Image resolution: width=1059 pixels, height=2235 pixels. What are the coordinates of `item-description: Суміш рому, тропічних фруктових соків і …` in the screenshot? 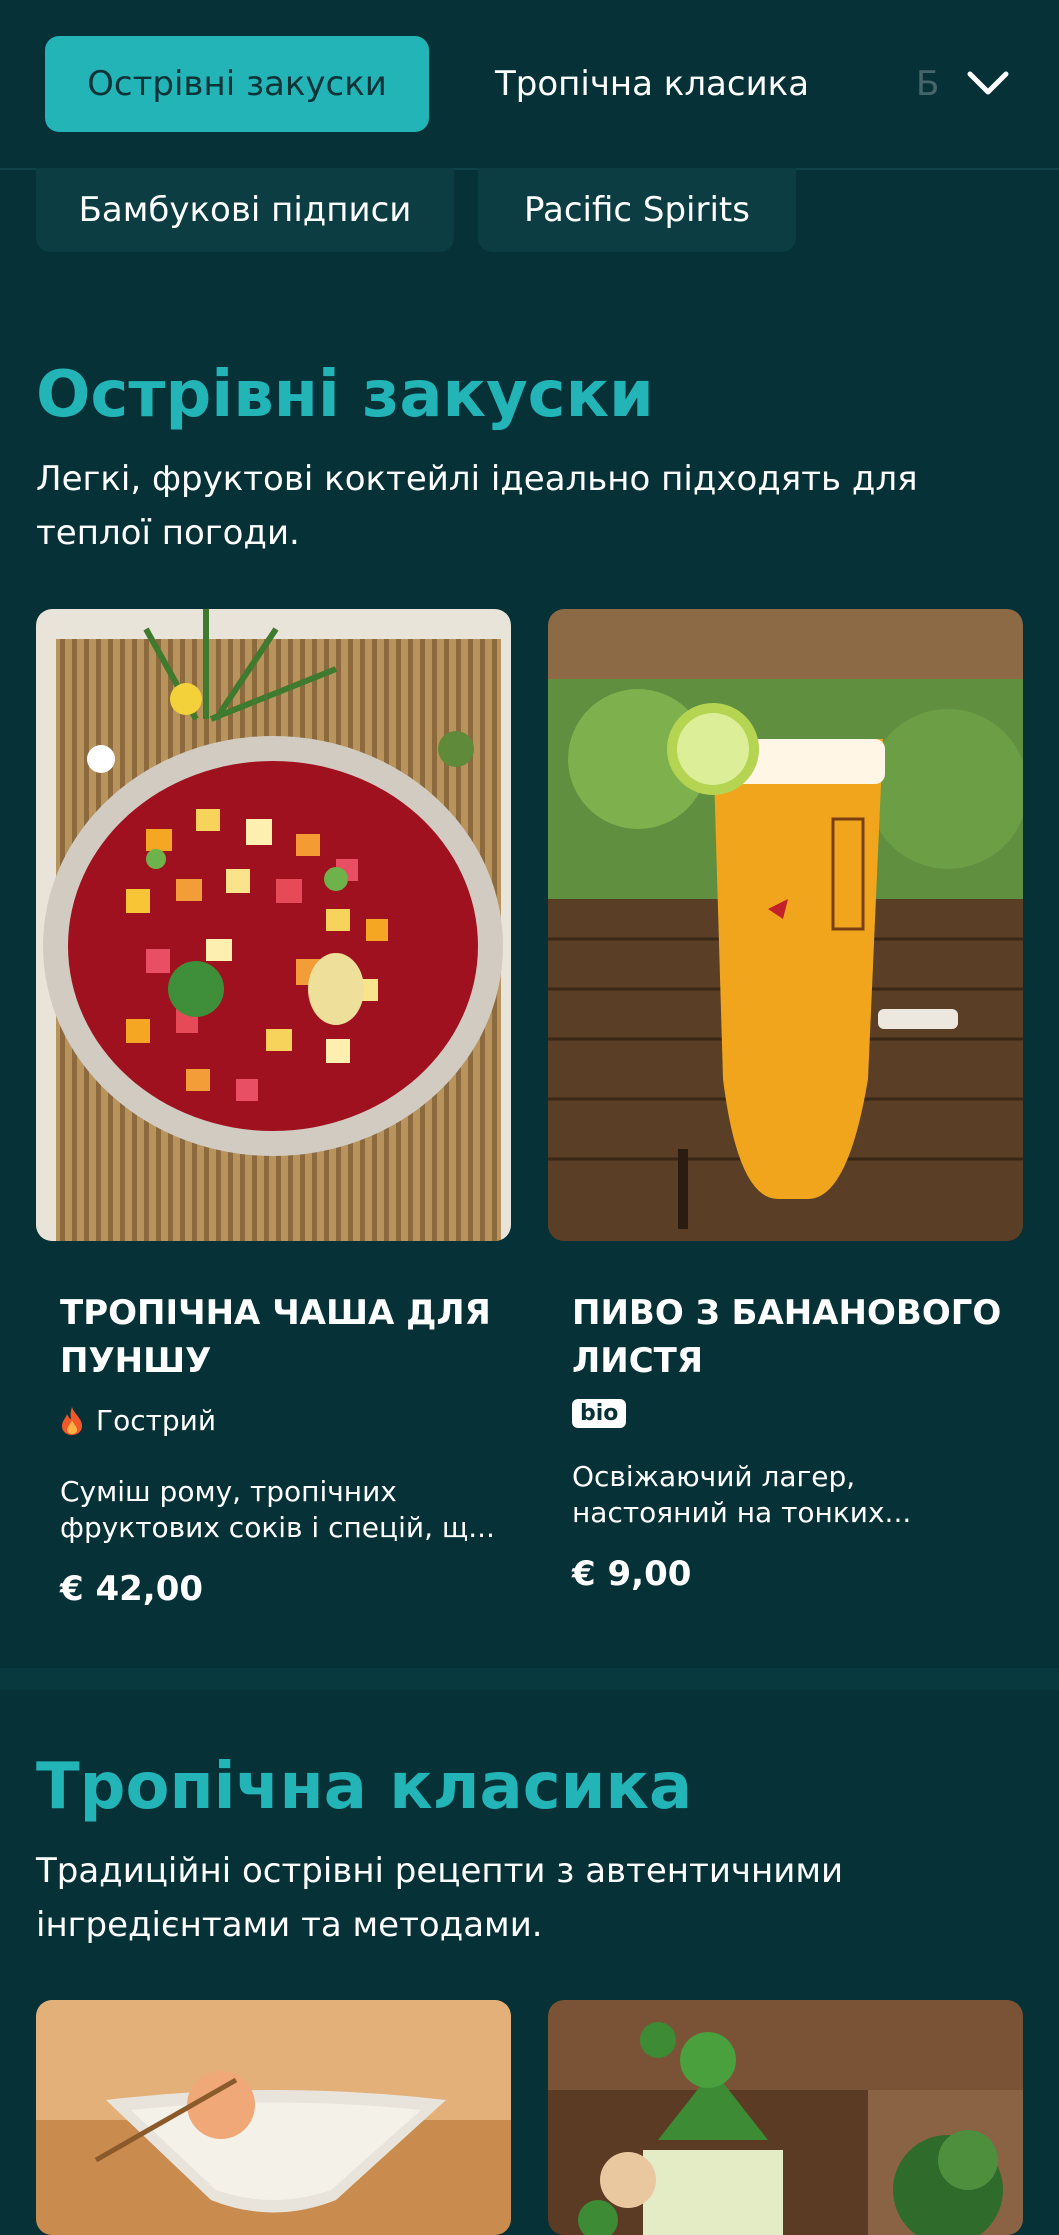 It's located at (277, 1509).